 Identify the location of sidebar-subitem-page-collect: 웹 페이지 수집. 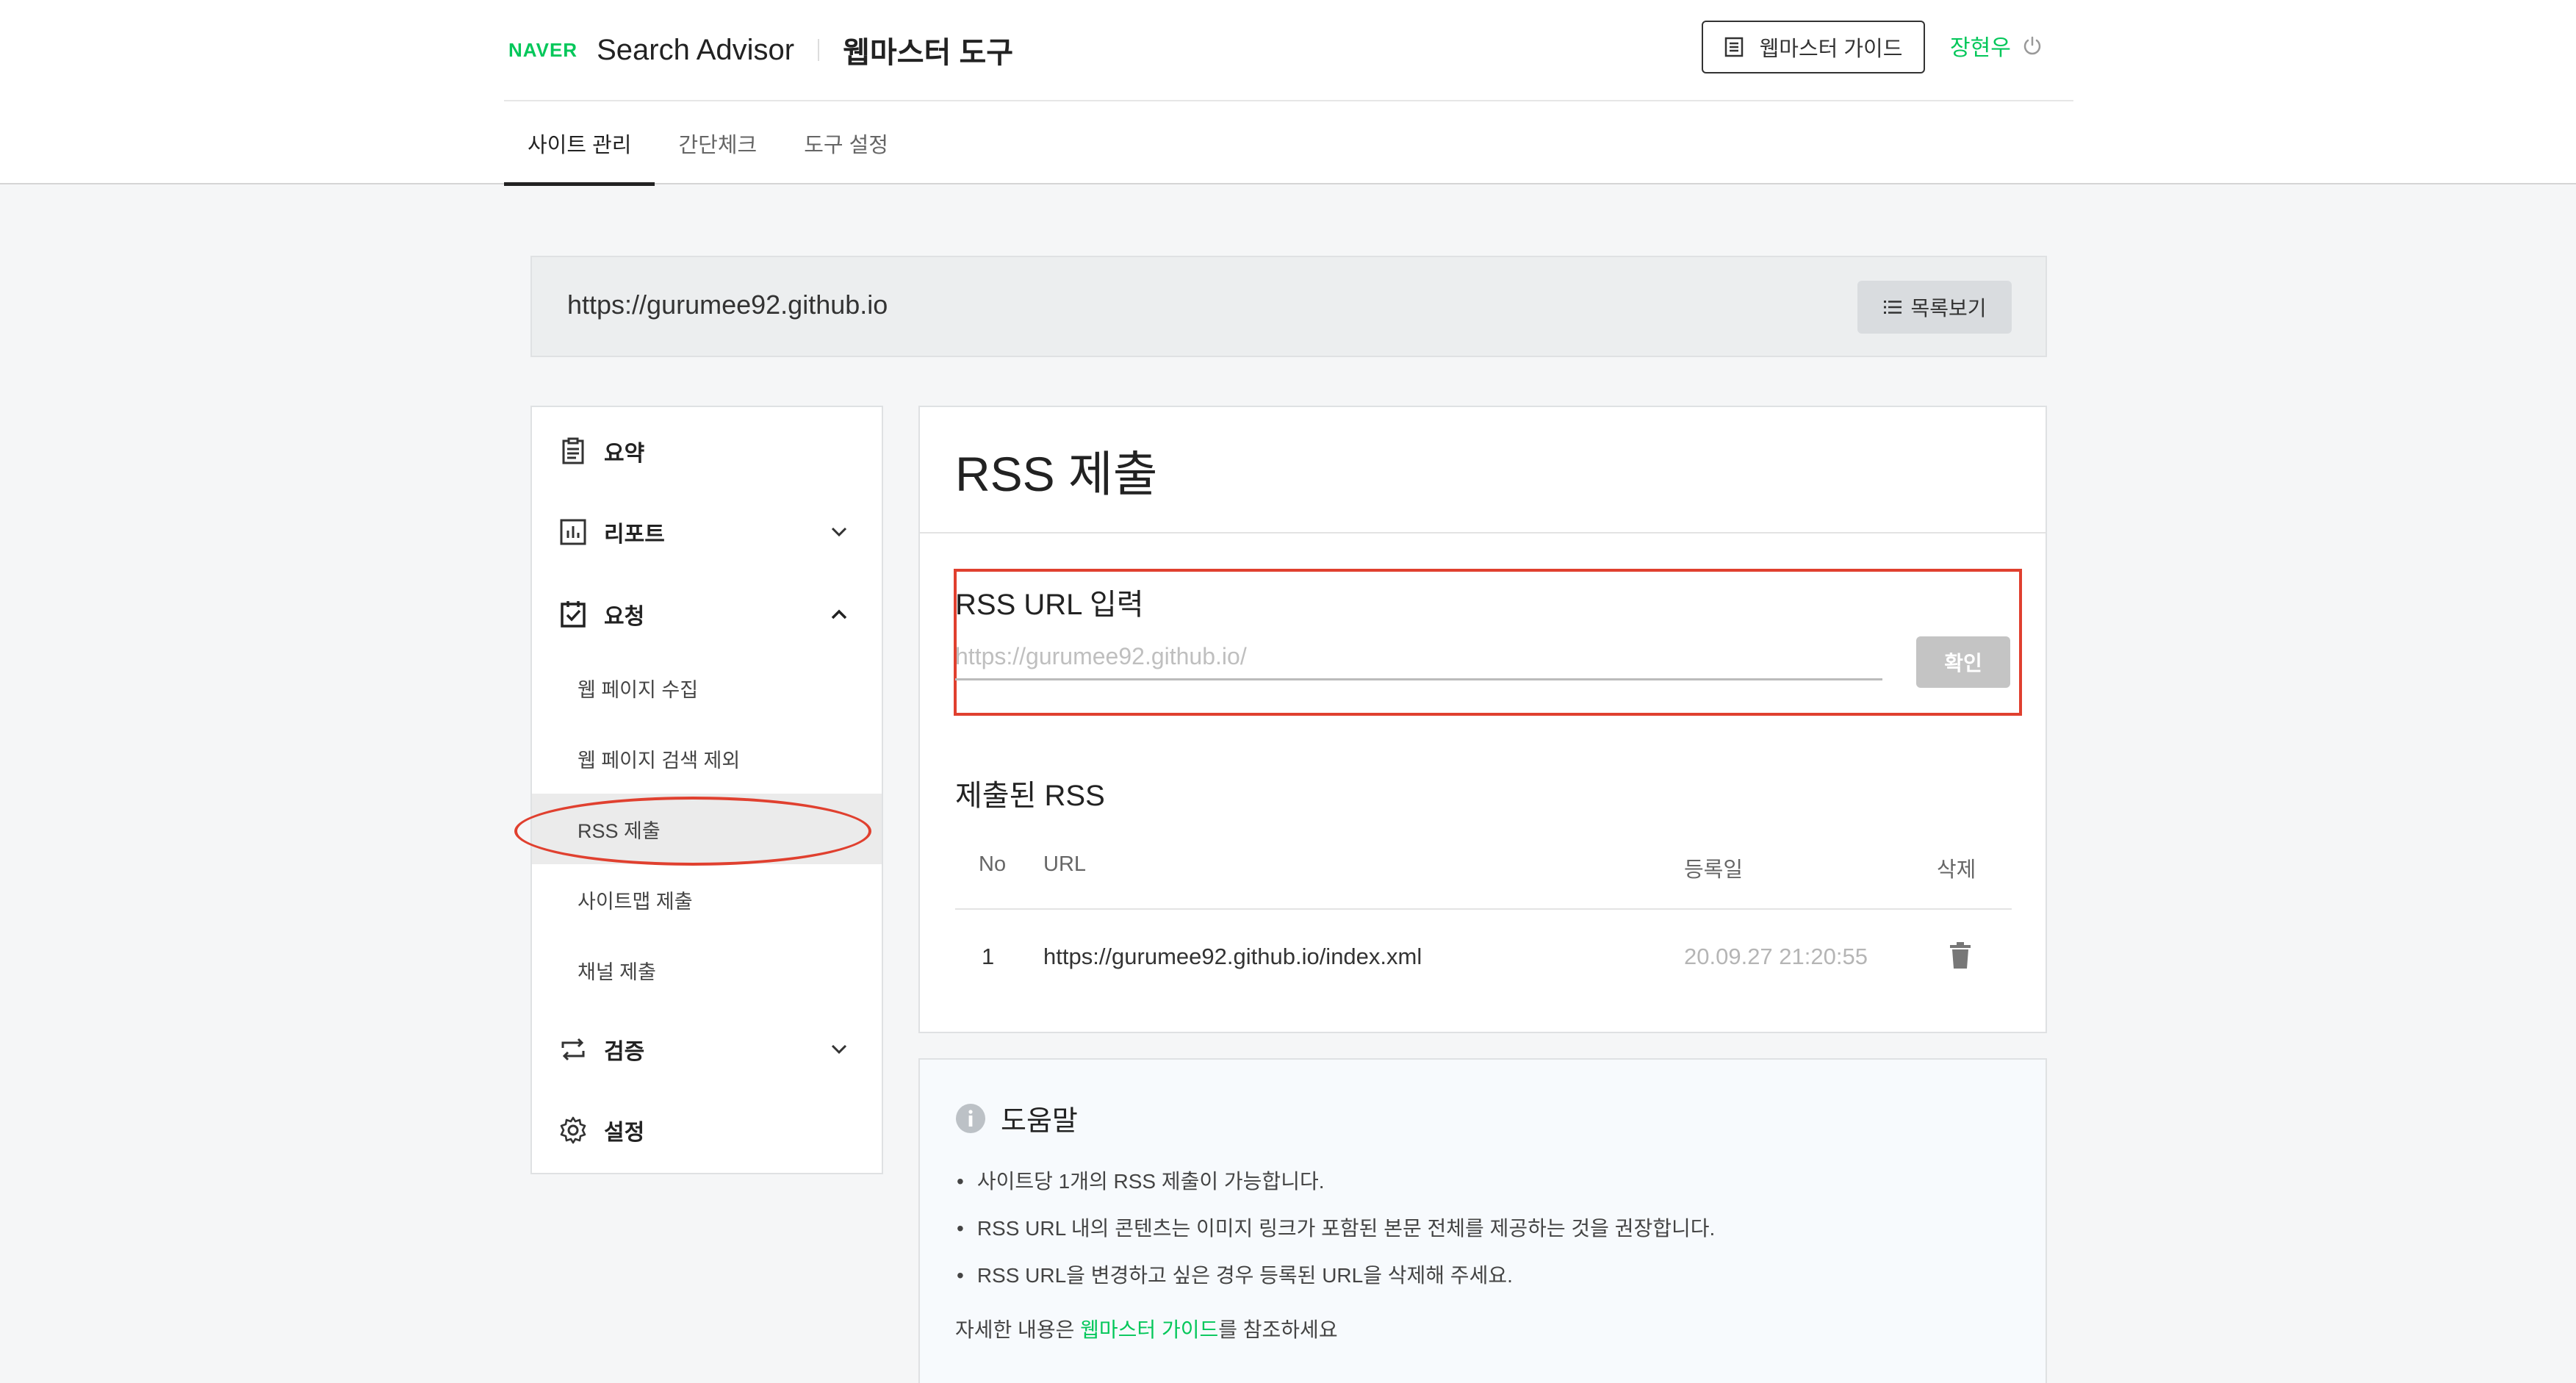
(707, 688).